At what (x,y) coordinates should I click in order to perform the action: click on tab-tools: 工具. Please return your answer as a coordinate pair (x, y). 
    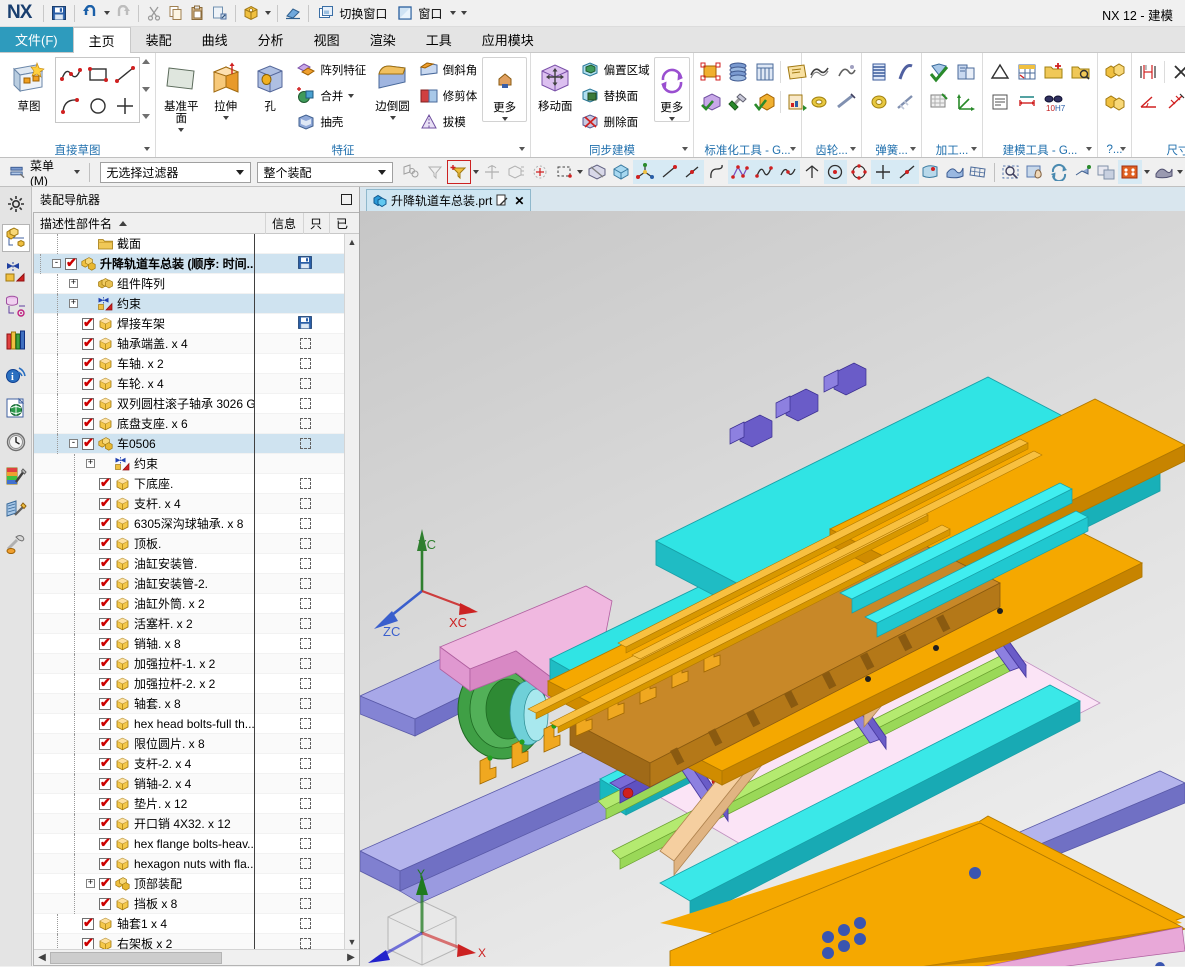
    Looking at the image, I should click on (439, 39).